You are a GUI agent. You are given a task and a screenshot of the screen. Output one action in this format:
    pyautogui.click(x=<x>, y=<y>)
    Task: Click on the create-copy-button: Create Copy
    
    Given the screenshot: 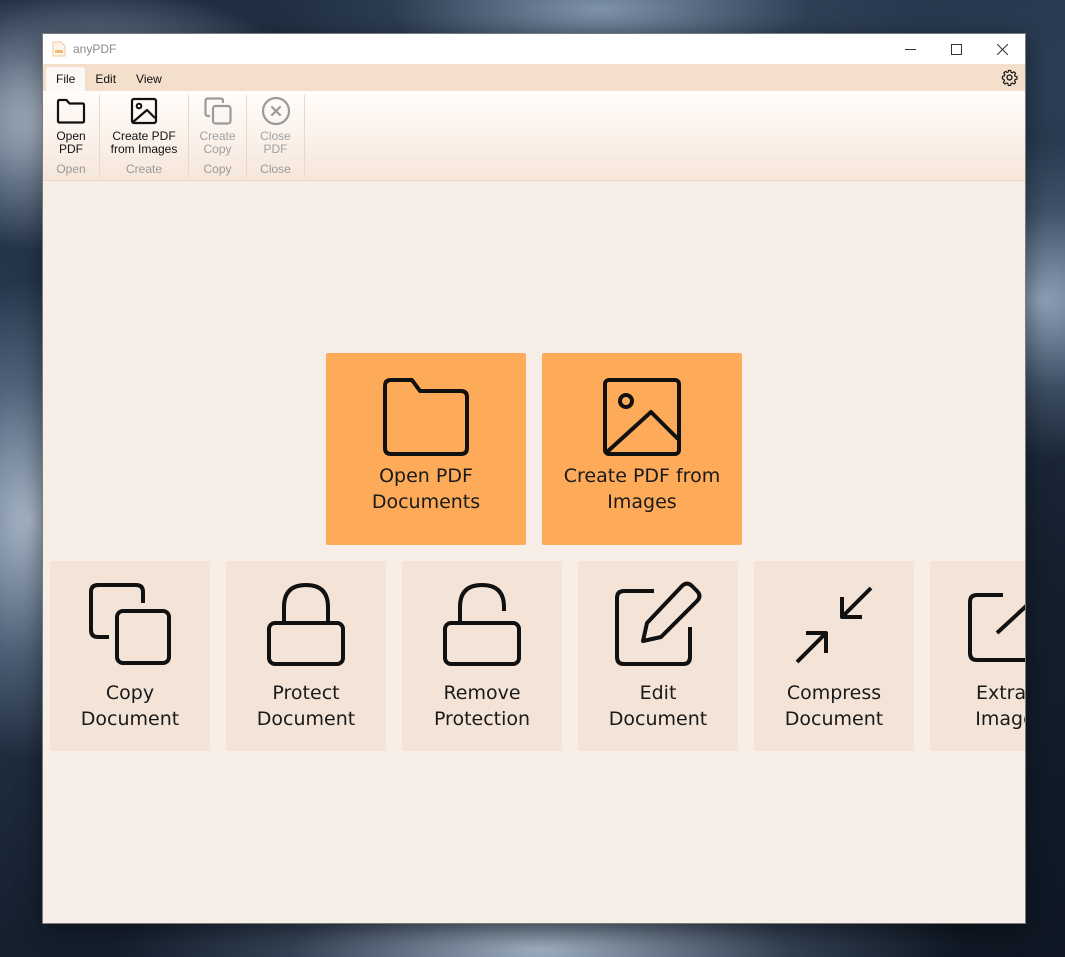 What is the action you would take?
    pyautogui.click(x=218, y=125)
    